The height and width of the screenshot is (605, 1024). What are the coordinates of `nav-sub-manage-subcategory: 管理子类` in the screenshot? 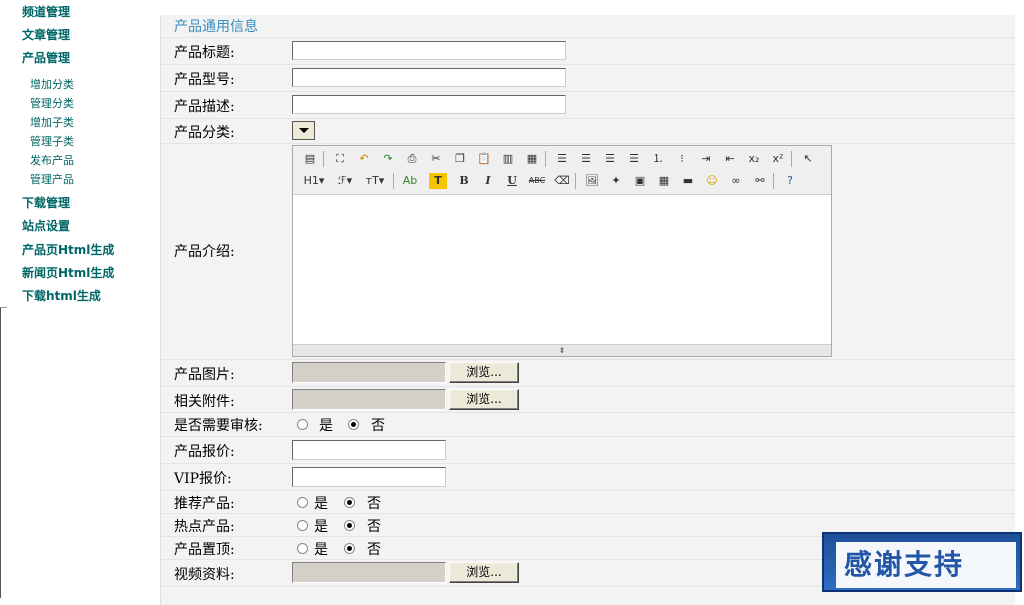 It's located at (52, 141).